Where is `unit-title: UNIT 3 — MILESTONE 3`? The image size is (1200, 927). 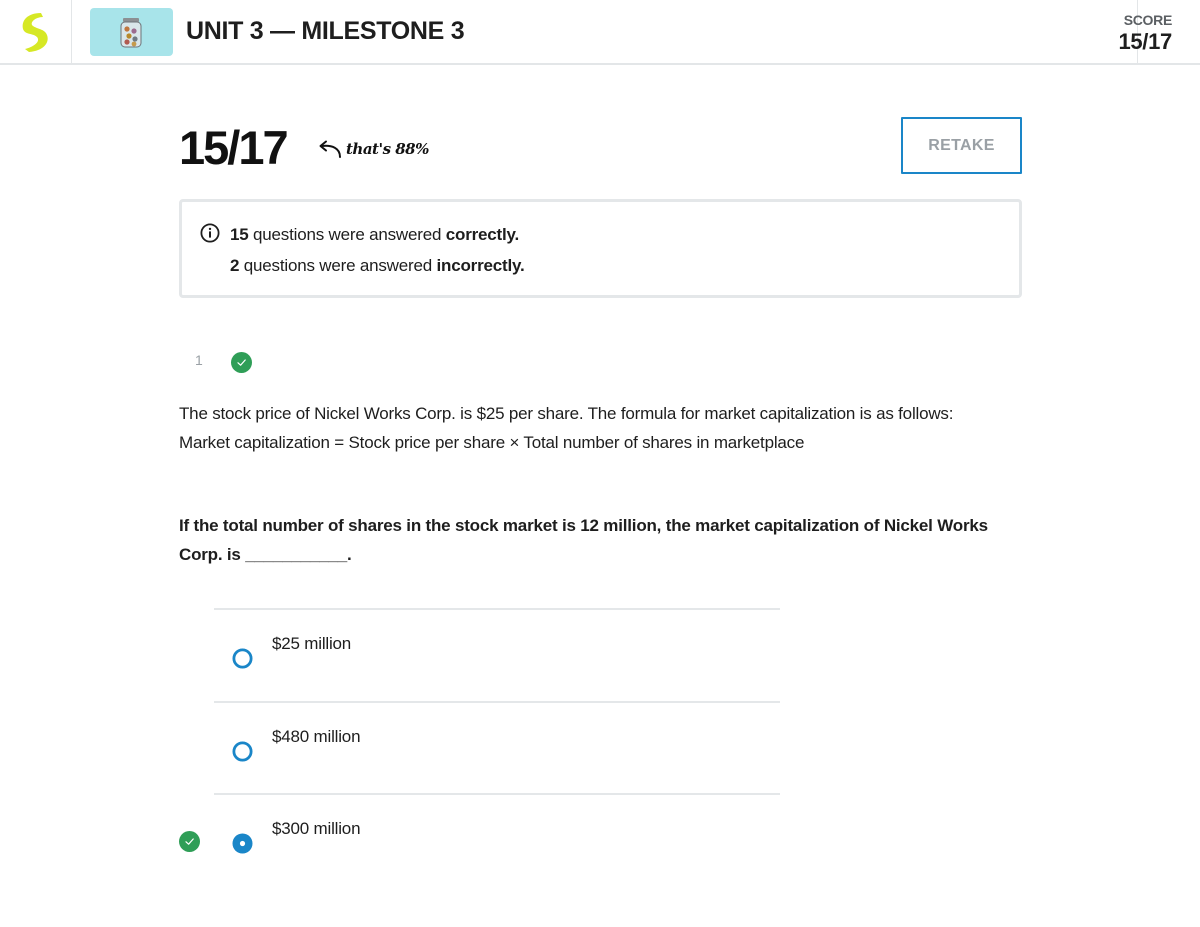
unit-title: UNIT 3 — MILESTONE 3 is located at coordinates (325, 31).